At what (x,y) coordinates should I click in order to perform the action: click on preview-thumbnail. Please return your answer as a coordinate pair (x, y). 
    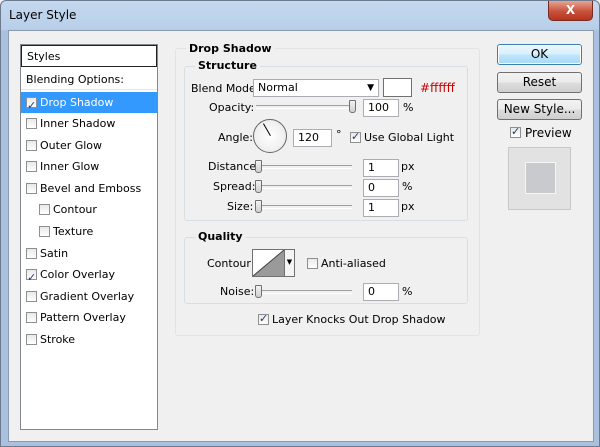
    Looking at the image, I should click on (539, 178).